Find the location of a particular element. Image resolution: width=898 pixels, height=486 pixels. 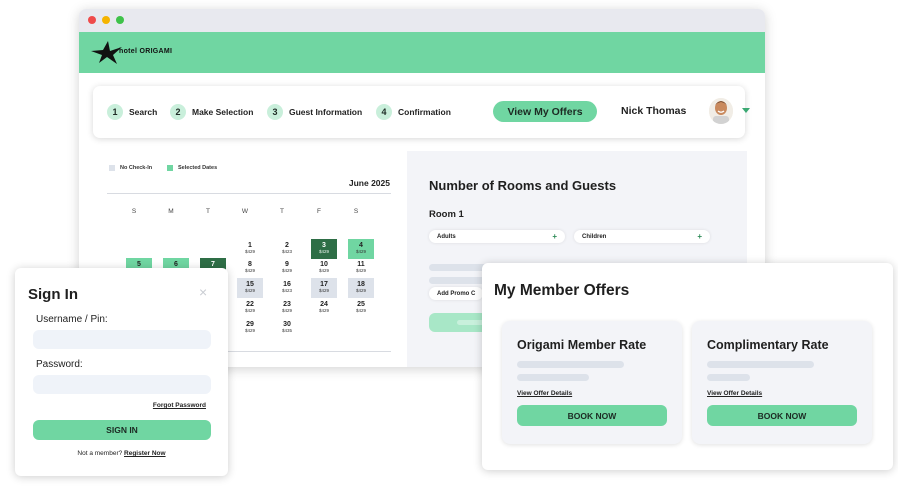

calendar-day: 10 $429 is located at coordinates (324, 268).